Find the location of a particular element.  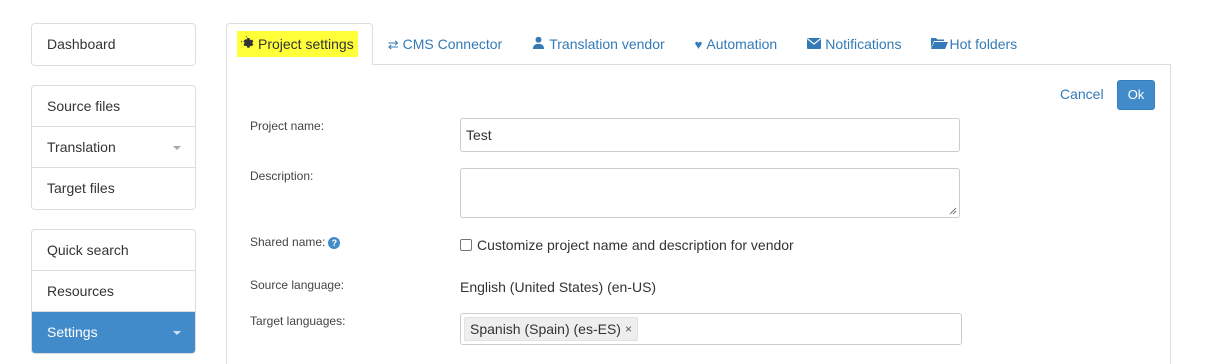

target-languages-input: Spanish (Spain) (es-ES) × is located at coordinates (711, 329).